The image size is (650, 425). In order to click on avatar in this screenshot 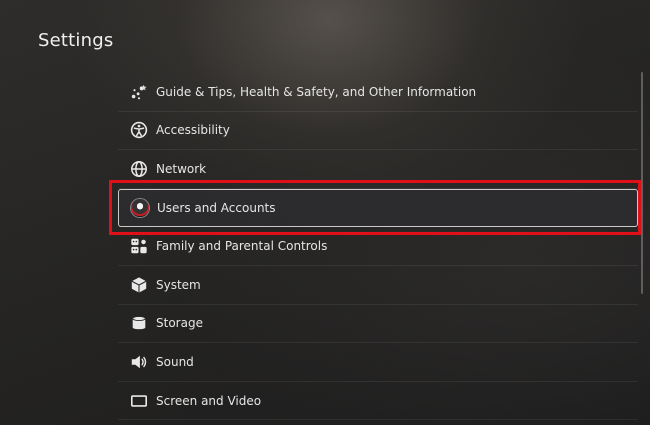, I will do `click(140, 208)`.